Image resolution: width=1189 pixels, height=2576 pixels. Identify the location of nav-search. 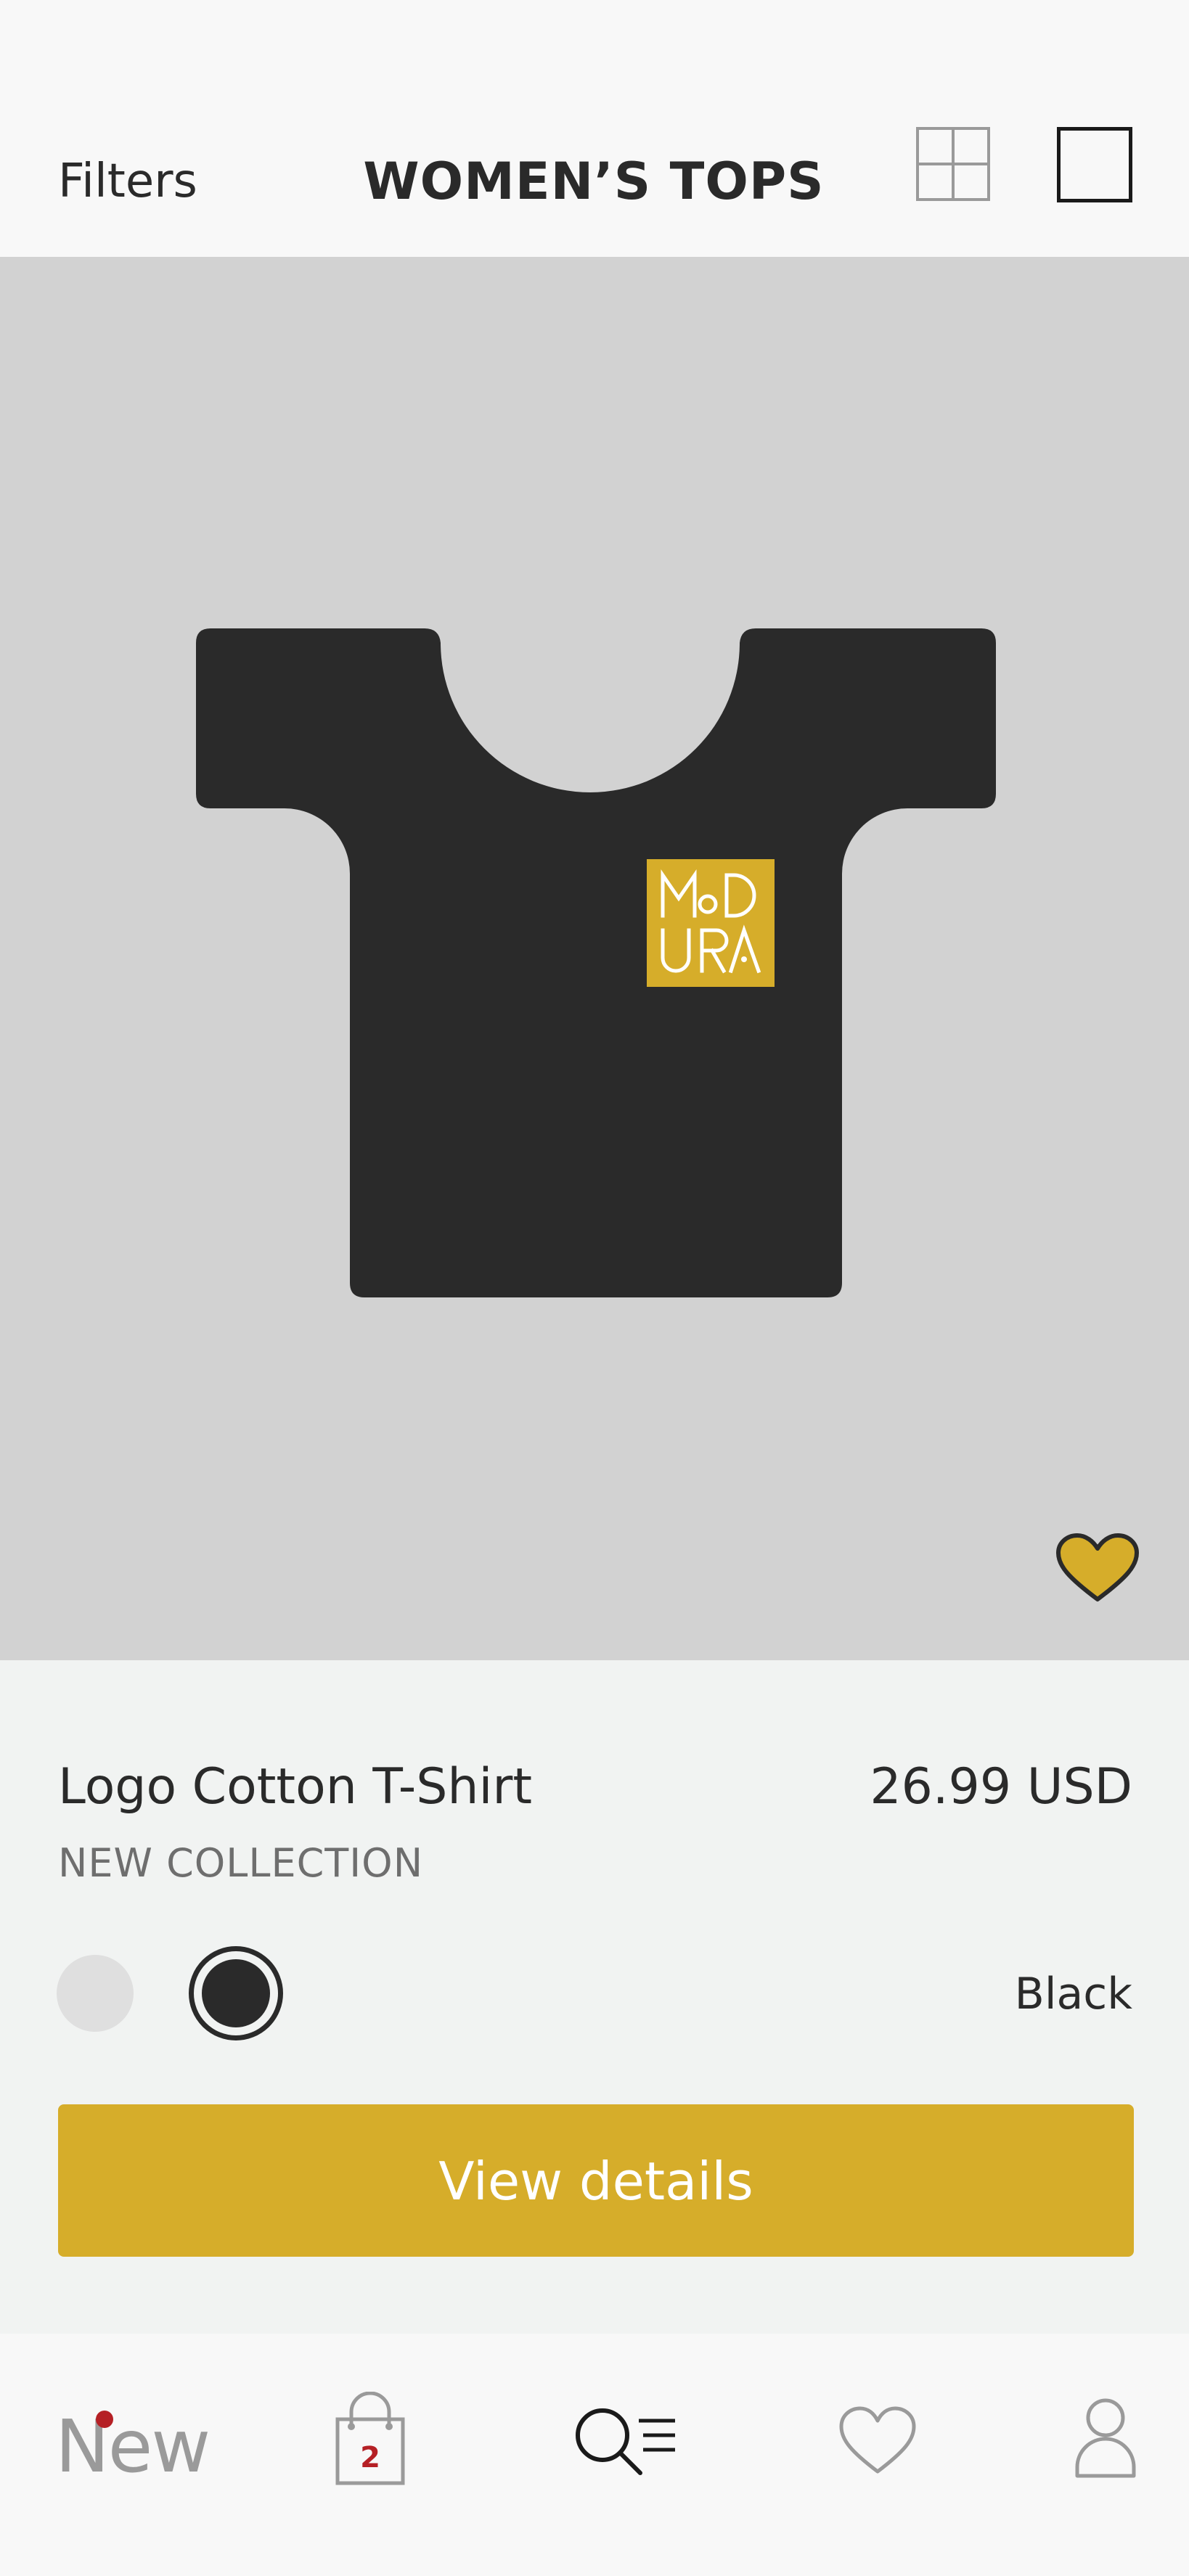
(626, 2442).